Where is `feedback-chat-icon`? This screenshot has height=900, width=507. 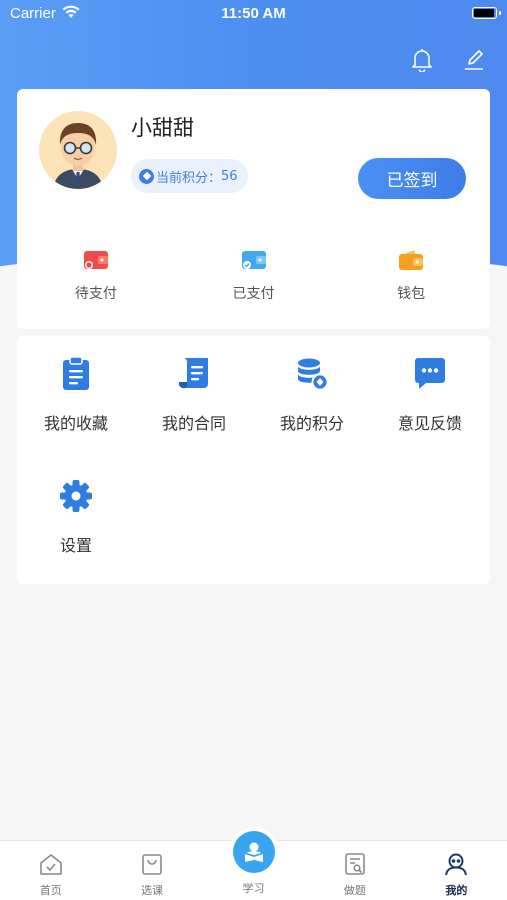
feedback-chat-icon is located at coordinates (430, 376).